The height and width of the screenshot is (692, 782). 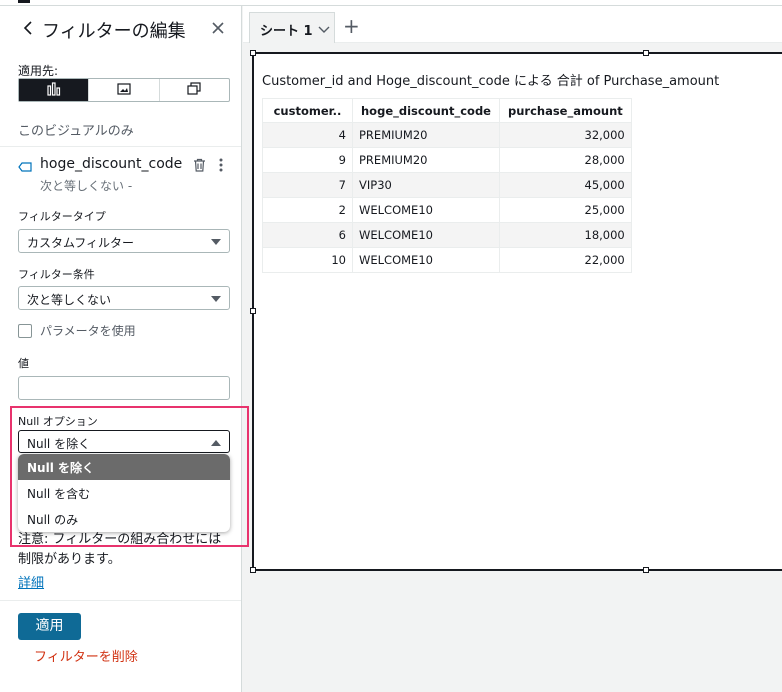 I want to click on apply-to-all-sheets-option, so click(x=193, y=90).